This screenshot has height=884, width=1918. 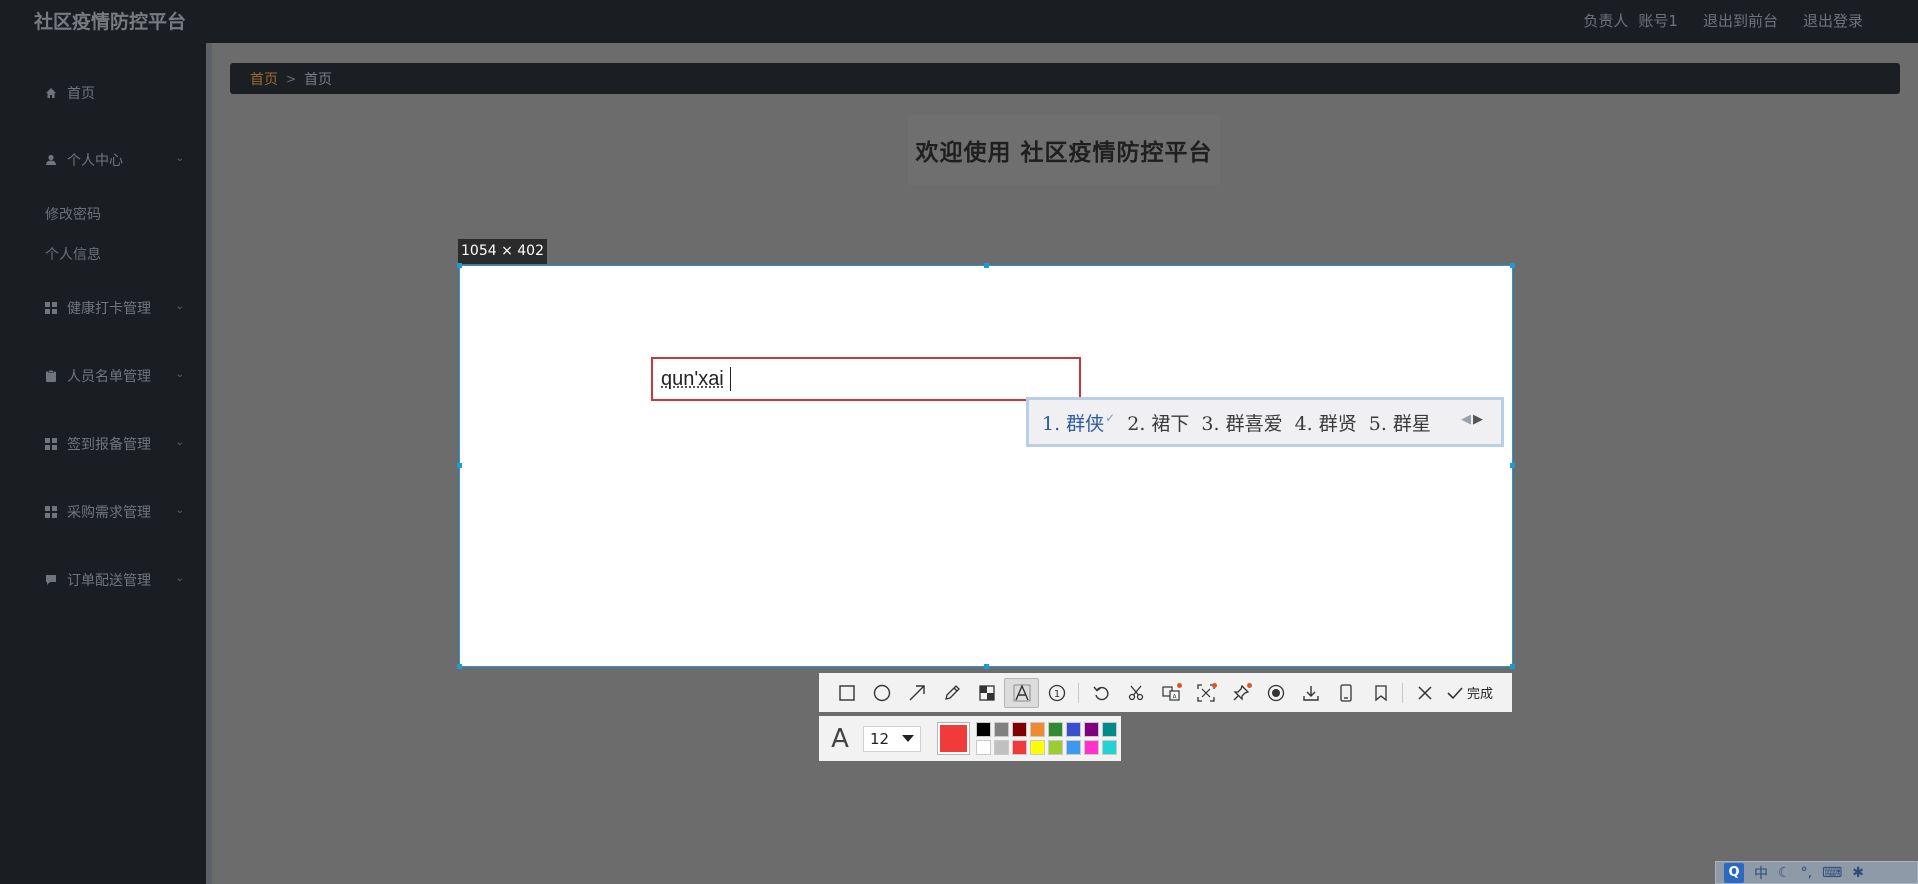 I want to click on sidebar-item-signin-report: 签到报备管理 ⌄, so click(x=114, y=444).